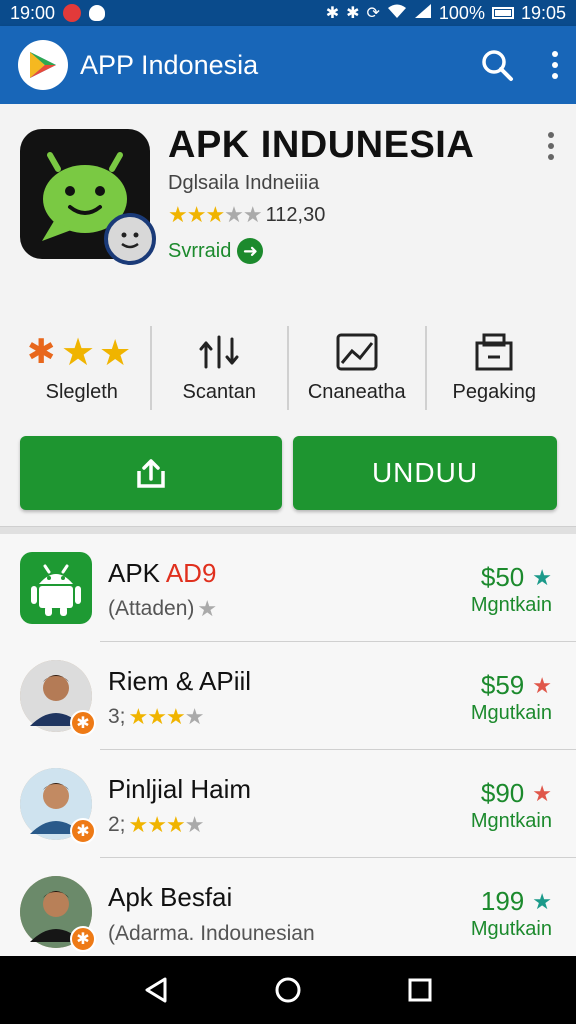 This screenshot has height=1024, width=576. I want to click on list-item-price: $59 ★, so click(516, 685).